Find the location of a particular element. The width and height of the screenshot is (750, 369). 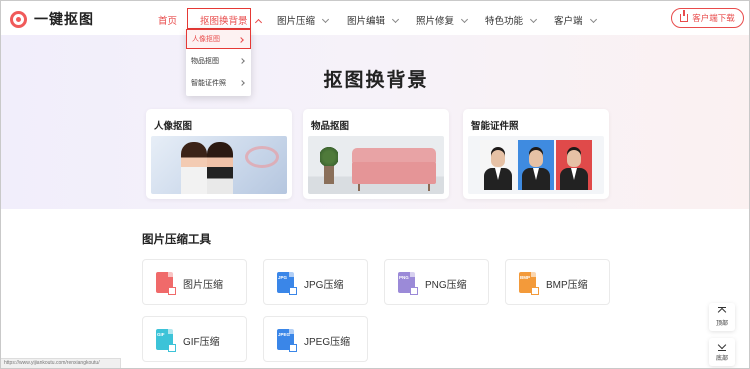

page-title: 抠图换背景 is located at coordinates (376, 80).